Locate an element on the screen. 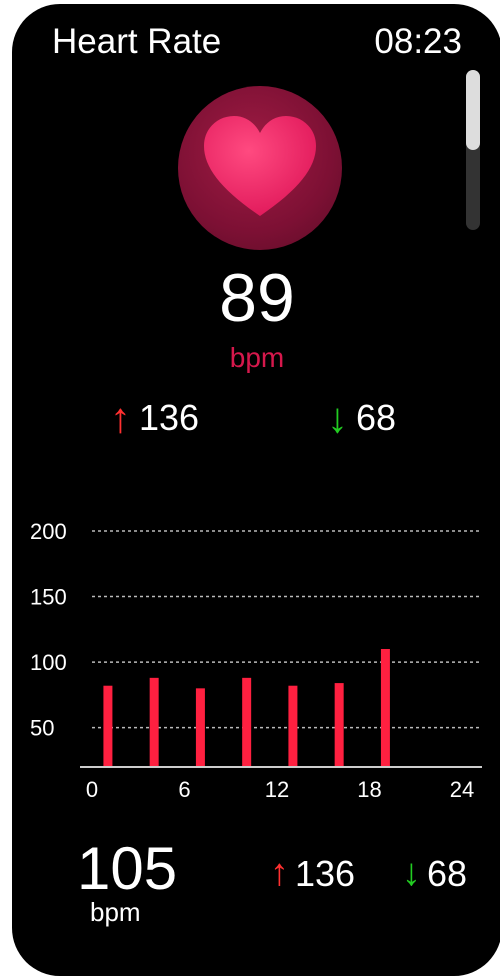 This screenshot has height=980, width=500. selected-min: ↓ 68 is located at coordinates (434, 873).